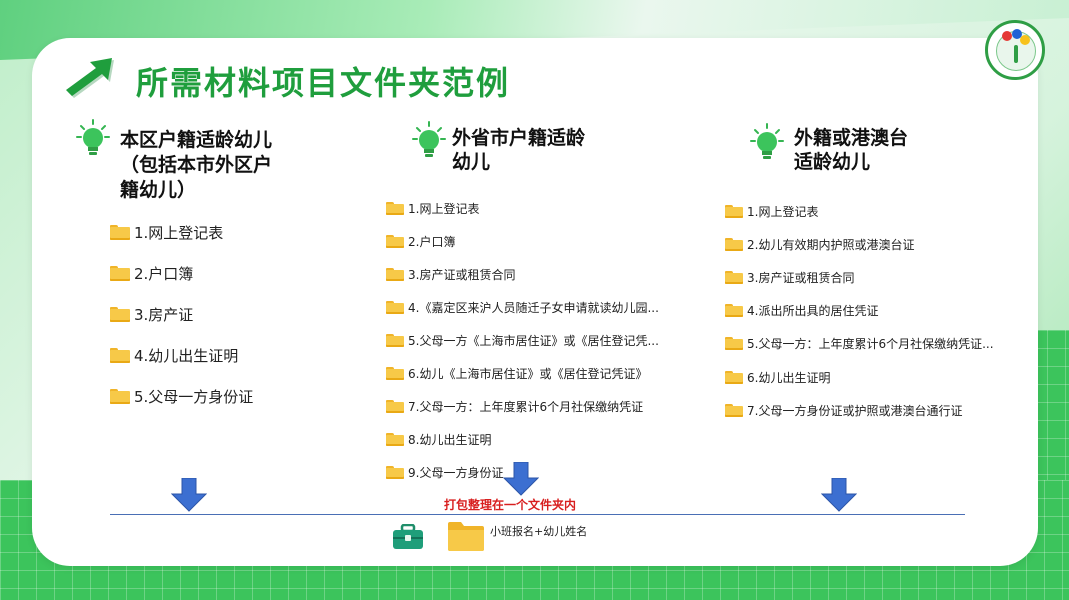 This screenshot has height=600, width=1069. Describe the element at coordinates (514, 406) in the screenshot. I see `list-item: 7.父母一方：上年度累计6个月社保缴纳凭证` at that location.